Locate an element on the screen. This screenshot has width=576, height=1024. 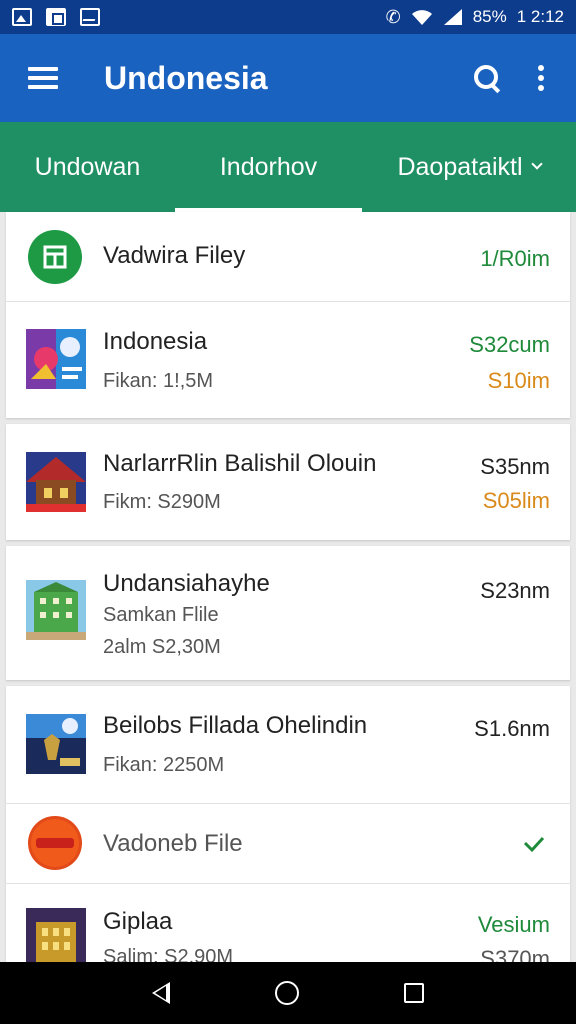
tab-label: Undowan is located at coordinates (87, 166).